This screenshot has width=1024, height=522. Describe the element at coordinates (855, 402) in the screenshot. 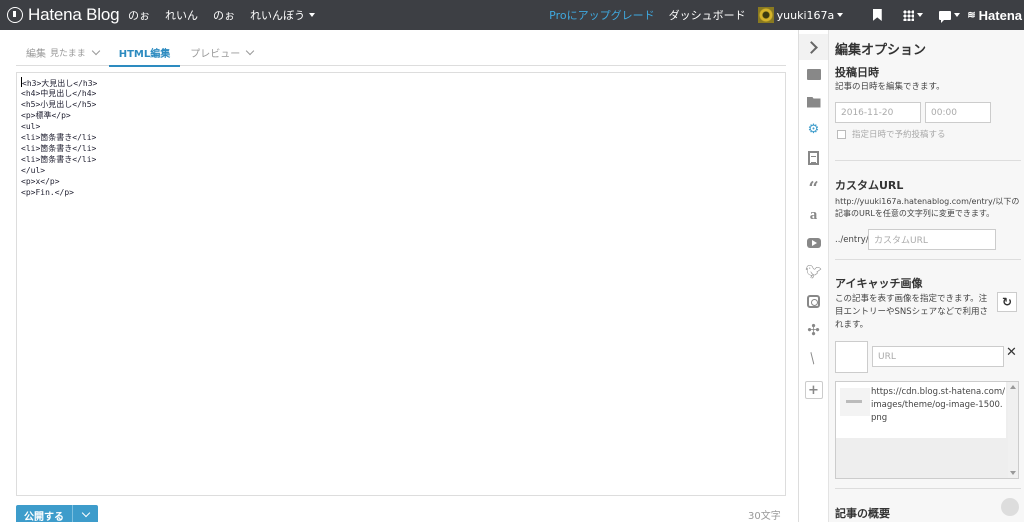

I see `candidate-thumbnail` at that location.